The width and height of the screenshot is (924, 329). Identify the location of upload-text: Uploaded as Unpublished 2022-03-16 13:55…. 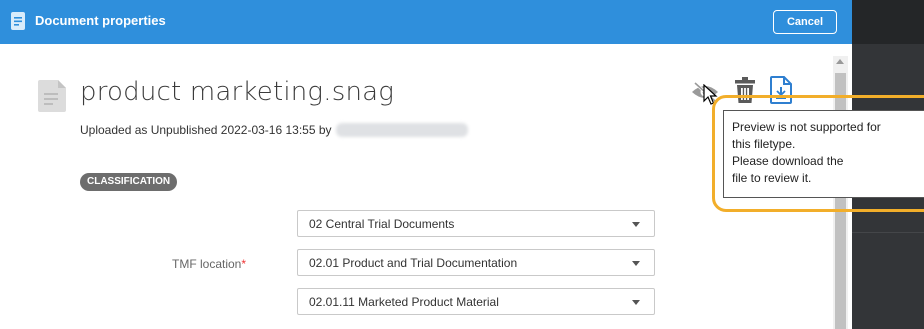
(206, 130).